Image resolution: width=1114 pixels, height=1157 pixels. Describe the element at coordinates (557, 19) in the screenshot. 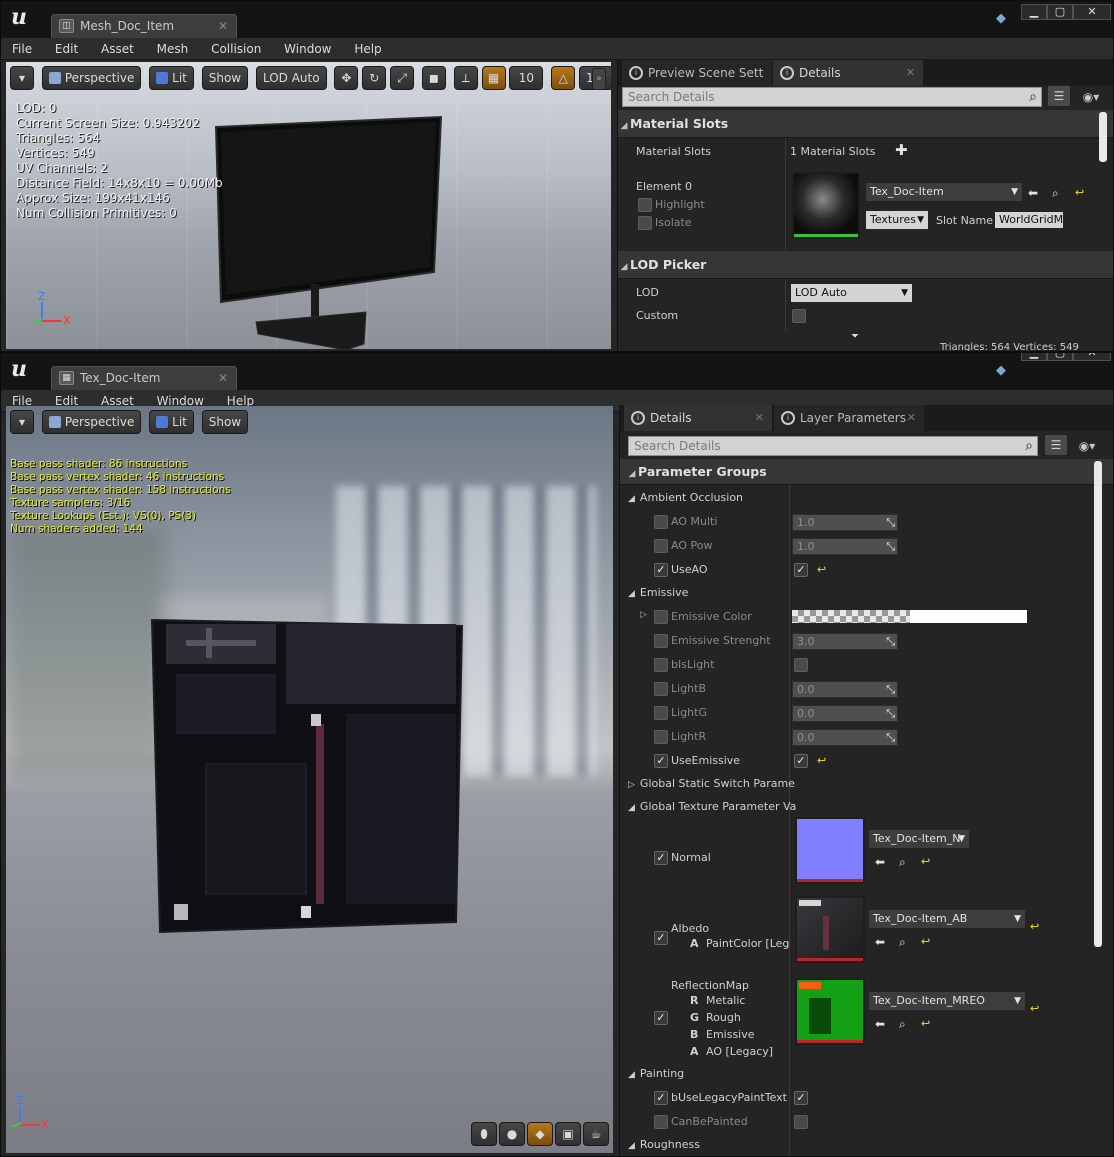

I see `title-bar: u ◫ Mesh_Doc_Item ✕ ◆ ▁ ▢ ✕` at that location.